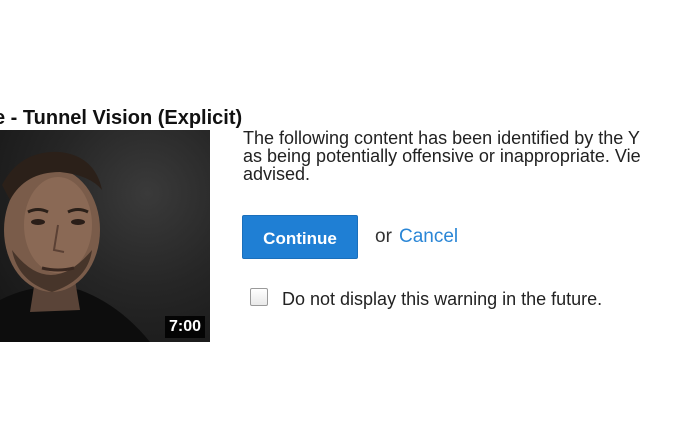 This screenshot has height=438, width=700. I want to click on continue-button: Continue, so click(300, 237).